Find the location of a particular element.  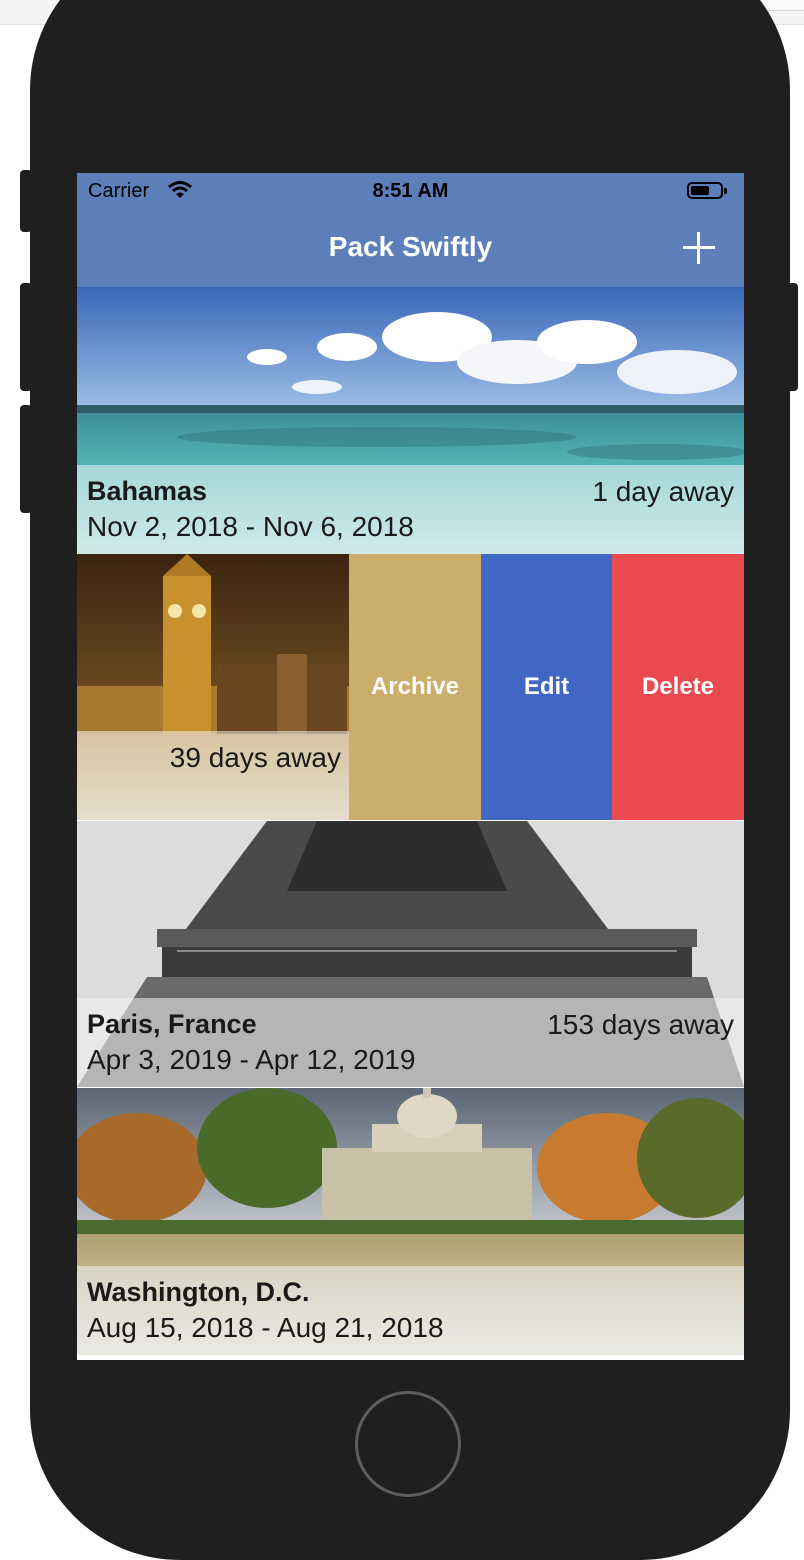

trip-place: Washington, D.C. is located at coordinates (198, 1292).